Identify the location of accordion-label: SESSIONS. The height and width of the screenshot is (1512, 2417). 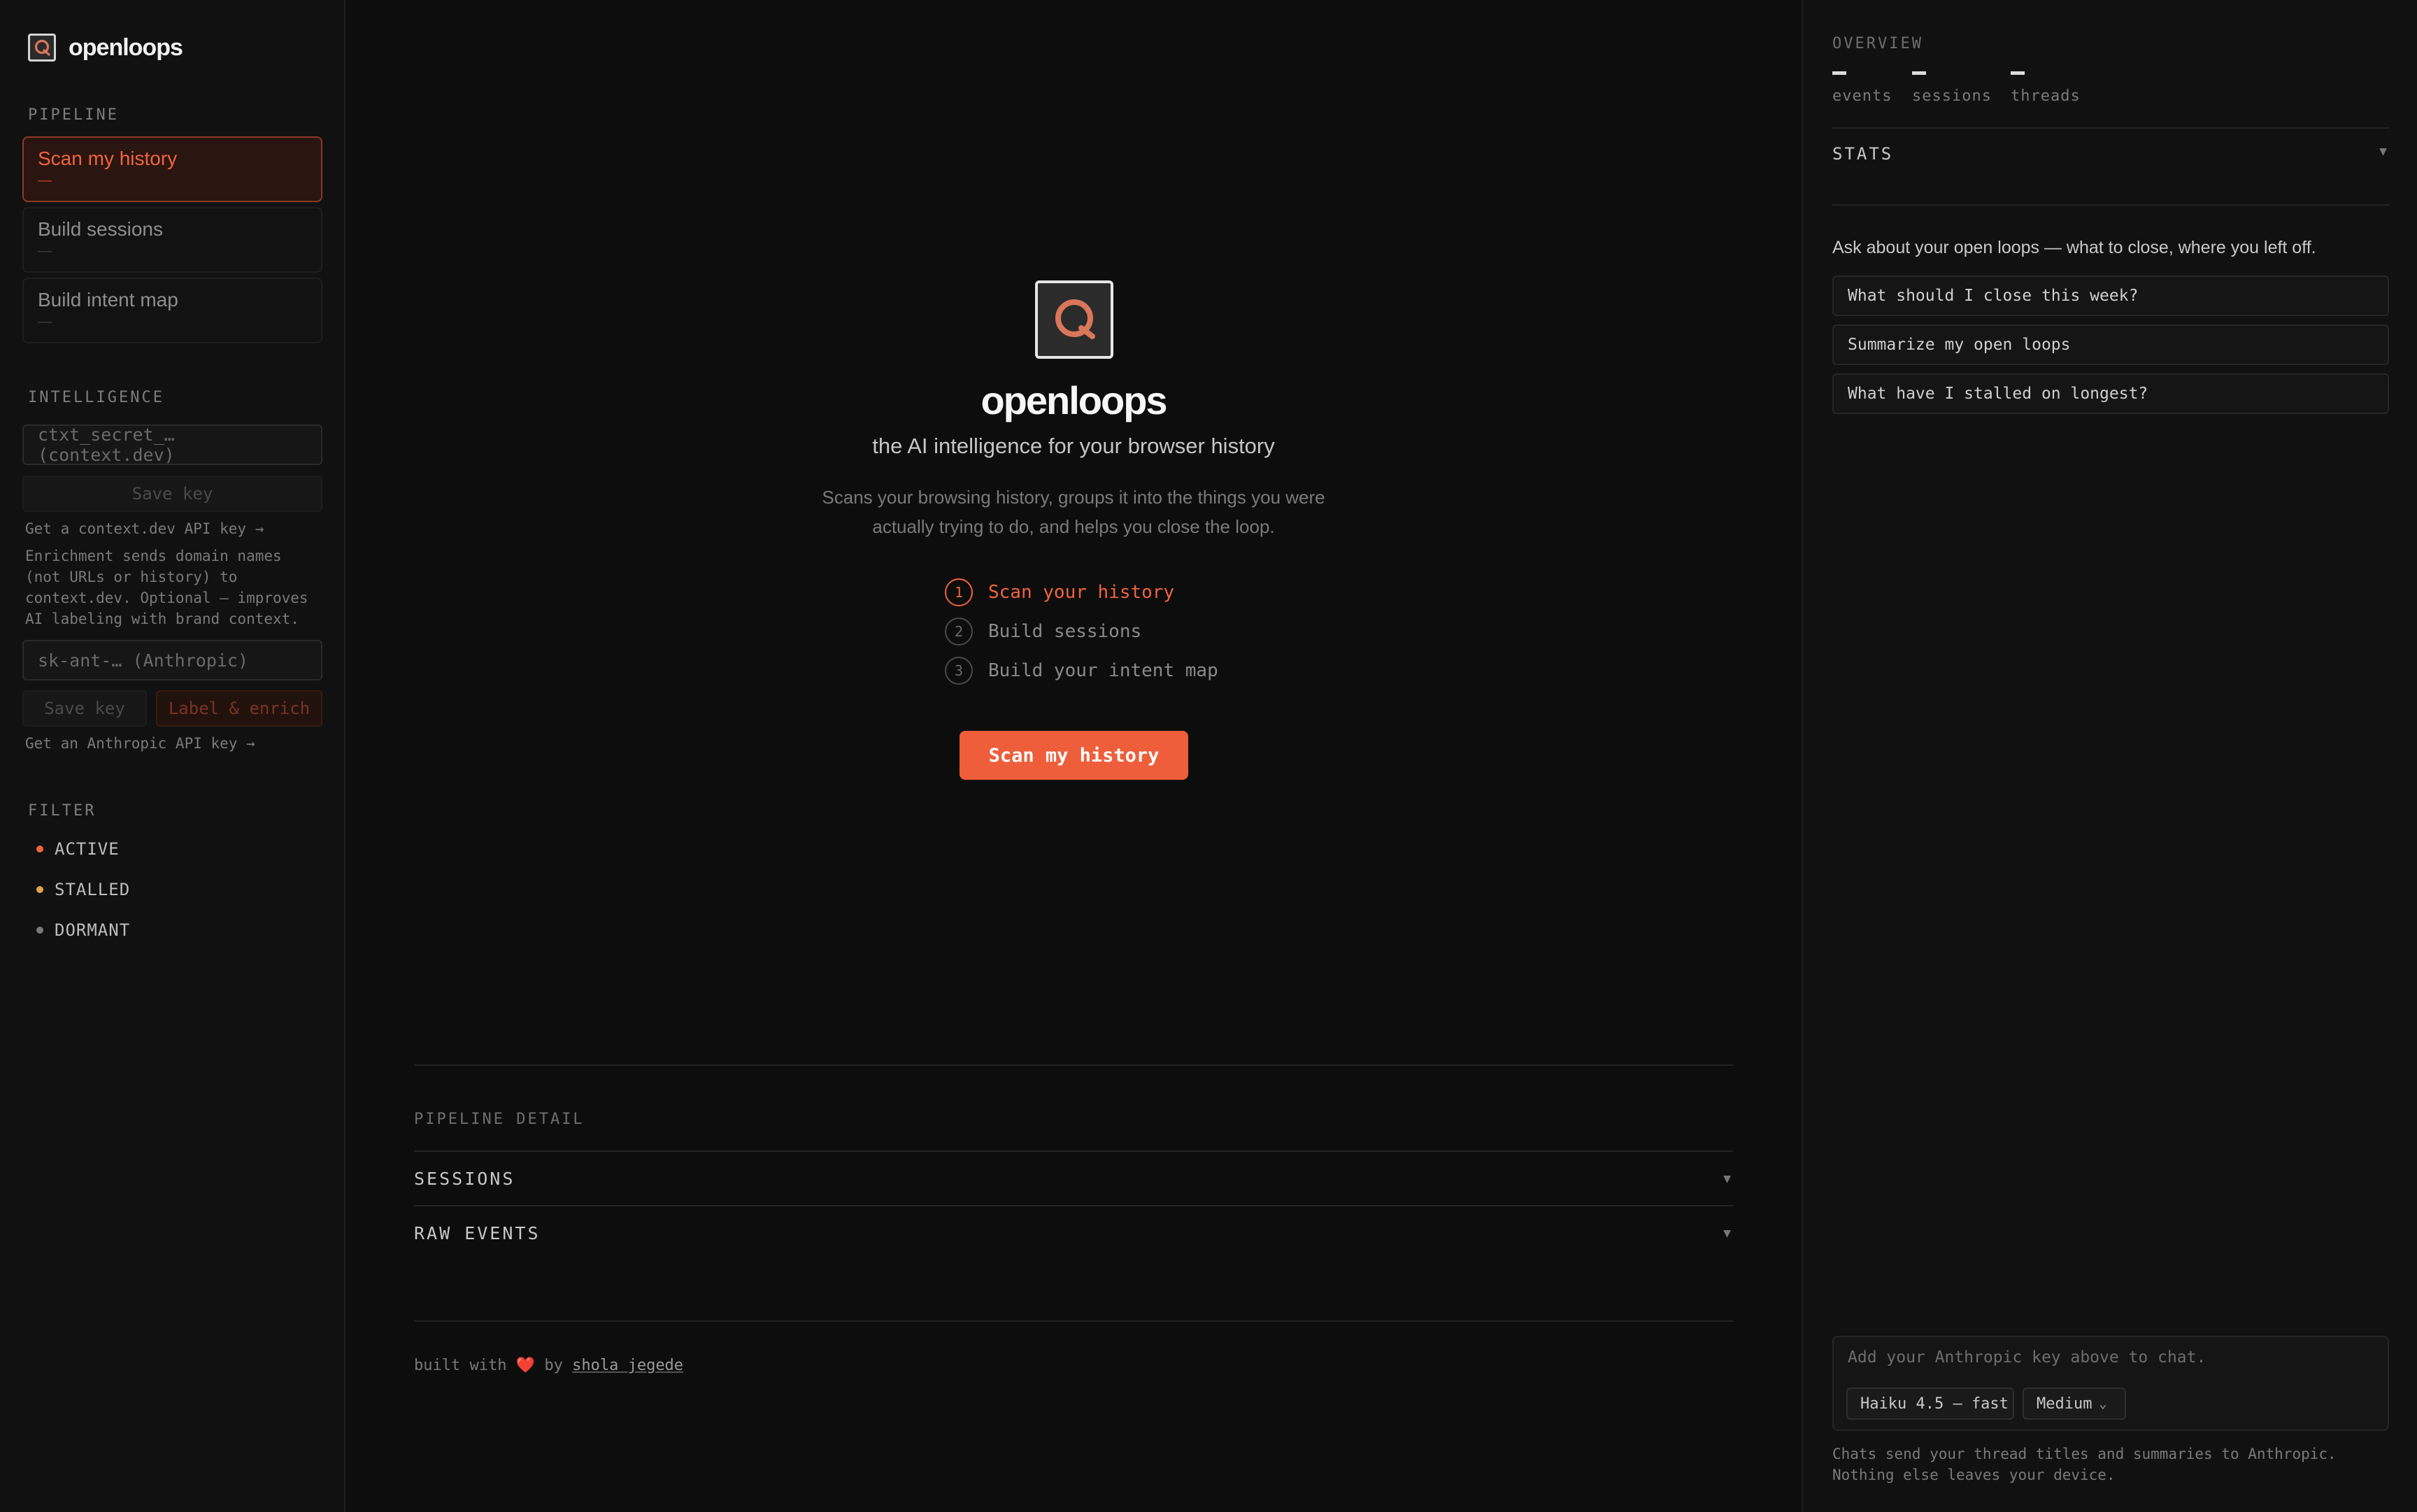
(464, 1178).